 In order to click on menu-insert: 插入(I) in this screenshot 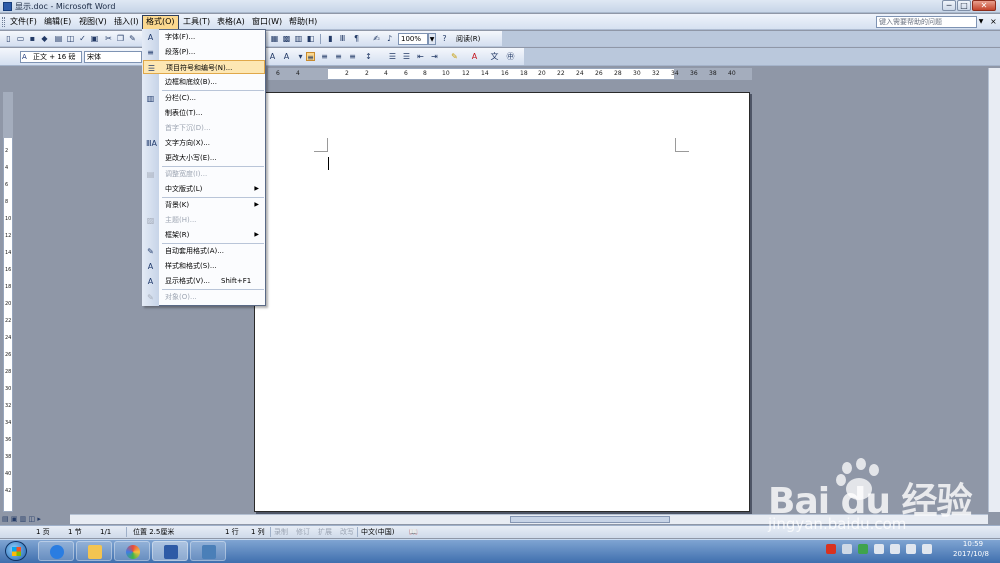, I will do `click(126, 22)`.